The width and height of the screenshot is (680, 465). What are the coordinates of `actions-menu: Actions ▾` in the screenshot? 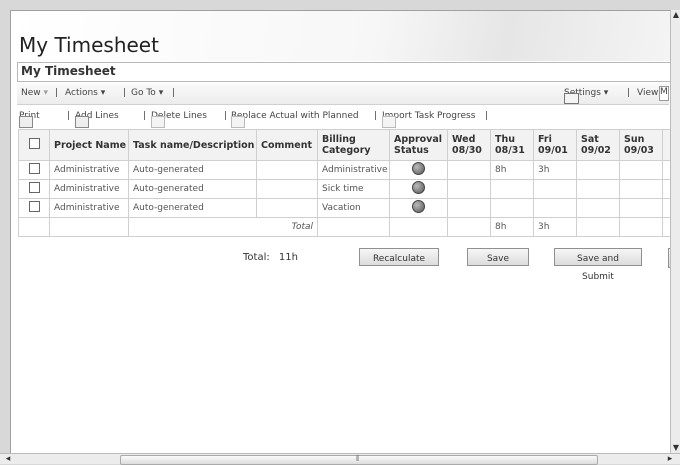 It's located at (85, 93).